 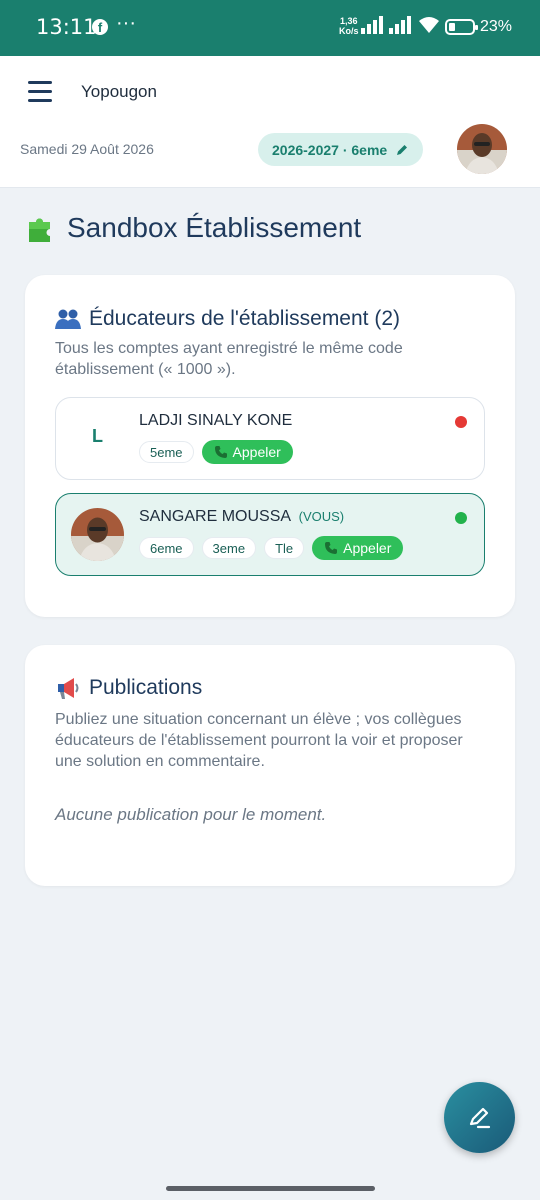 I want to click on educators-title: Éducateurs de l'établissement (2), so click(x=227, y=319).